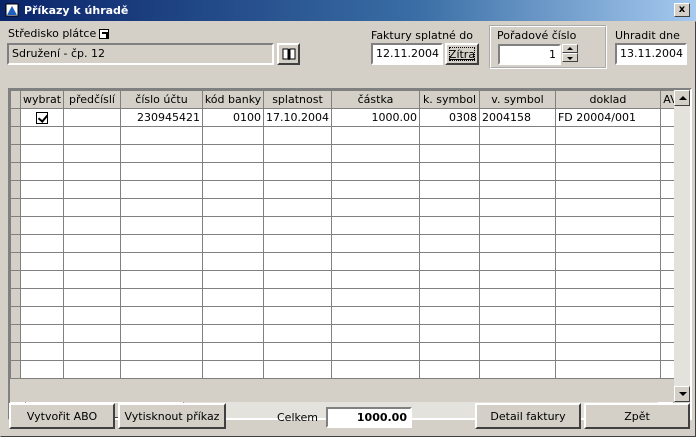  I want to click on zpet-button: Zpět, so click(637, 416).